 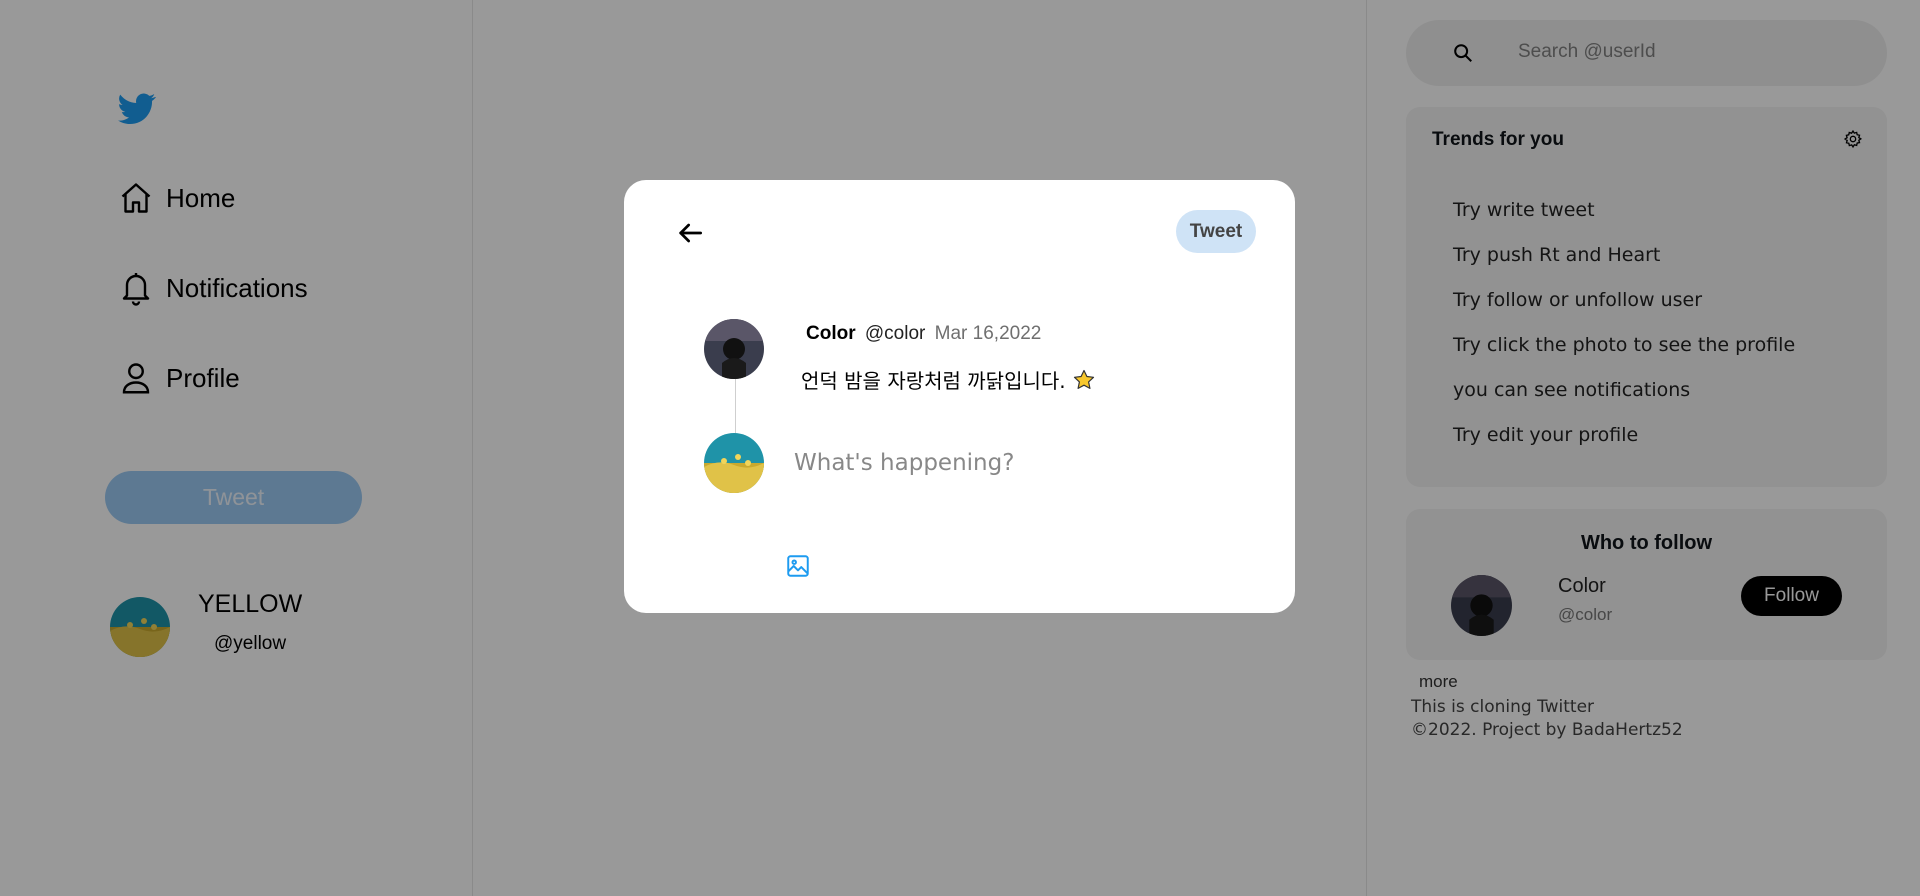 I want to click on back-arrow-icon, so click(x=690, y=233).